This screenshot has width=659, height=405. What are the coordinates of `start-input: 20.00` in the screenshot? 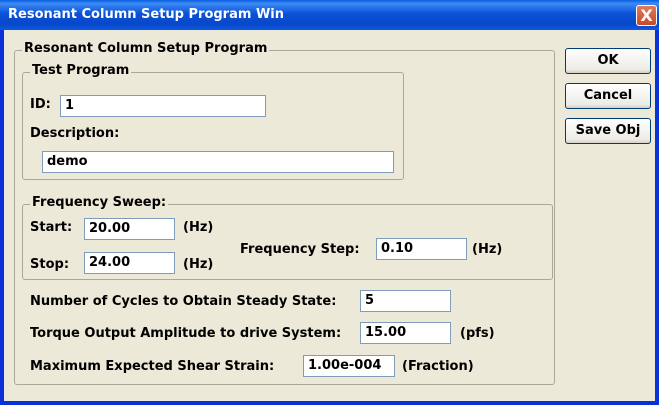 It's located at (129, 229).